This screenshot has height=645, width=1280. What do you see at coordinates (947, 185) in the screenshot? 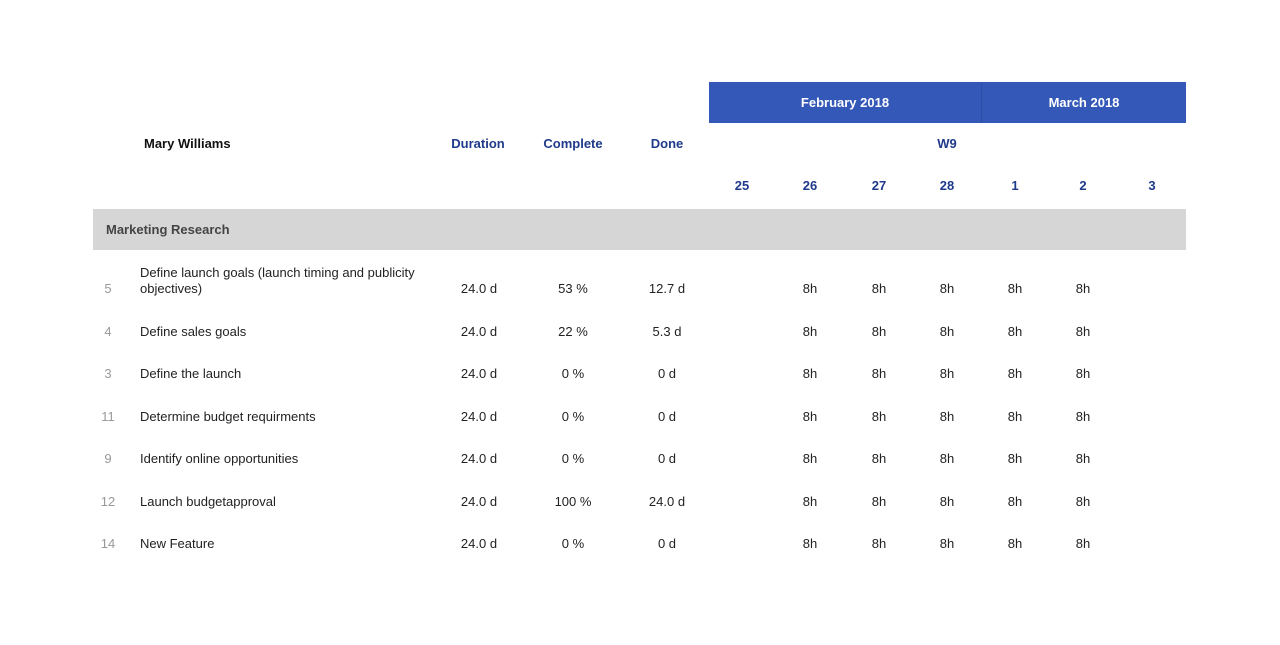
I see `day-header: 28` at bounding box center [947, 185].